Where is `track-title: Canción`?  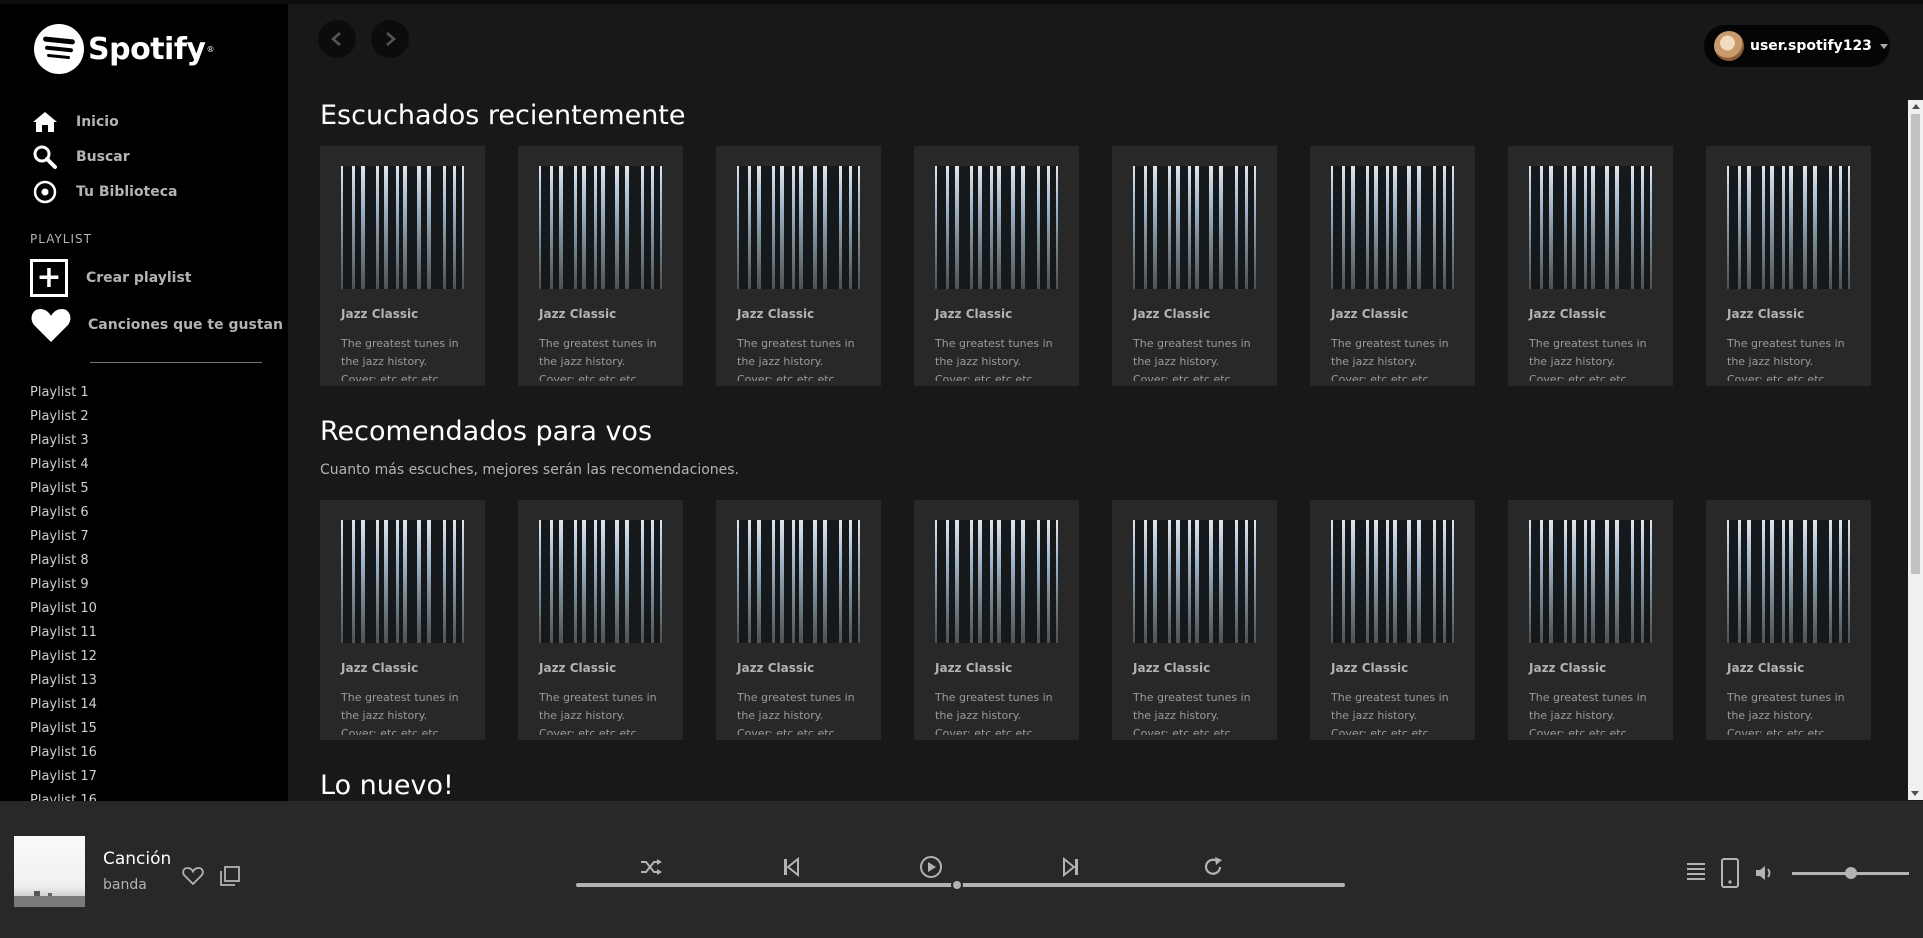
track-title: Canción is located at coordinates (137, 859).